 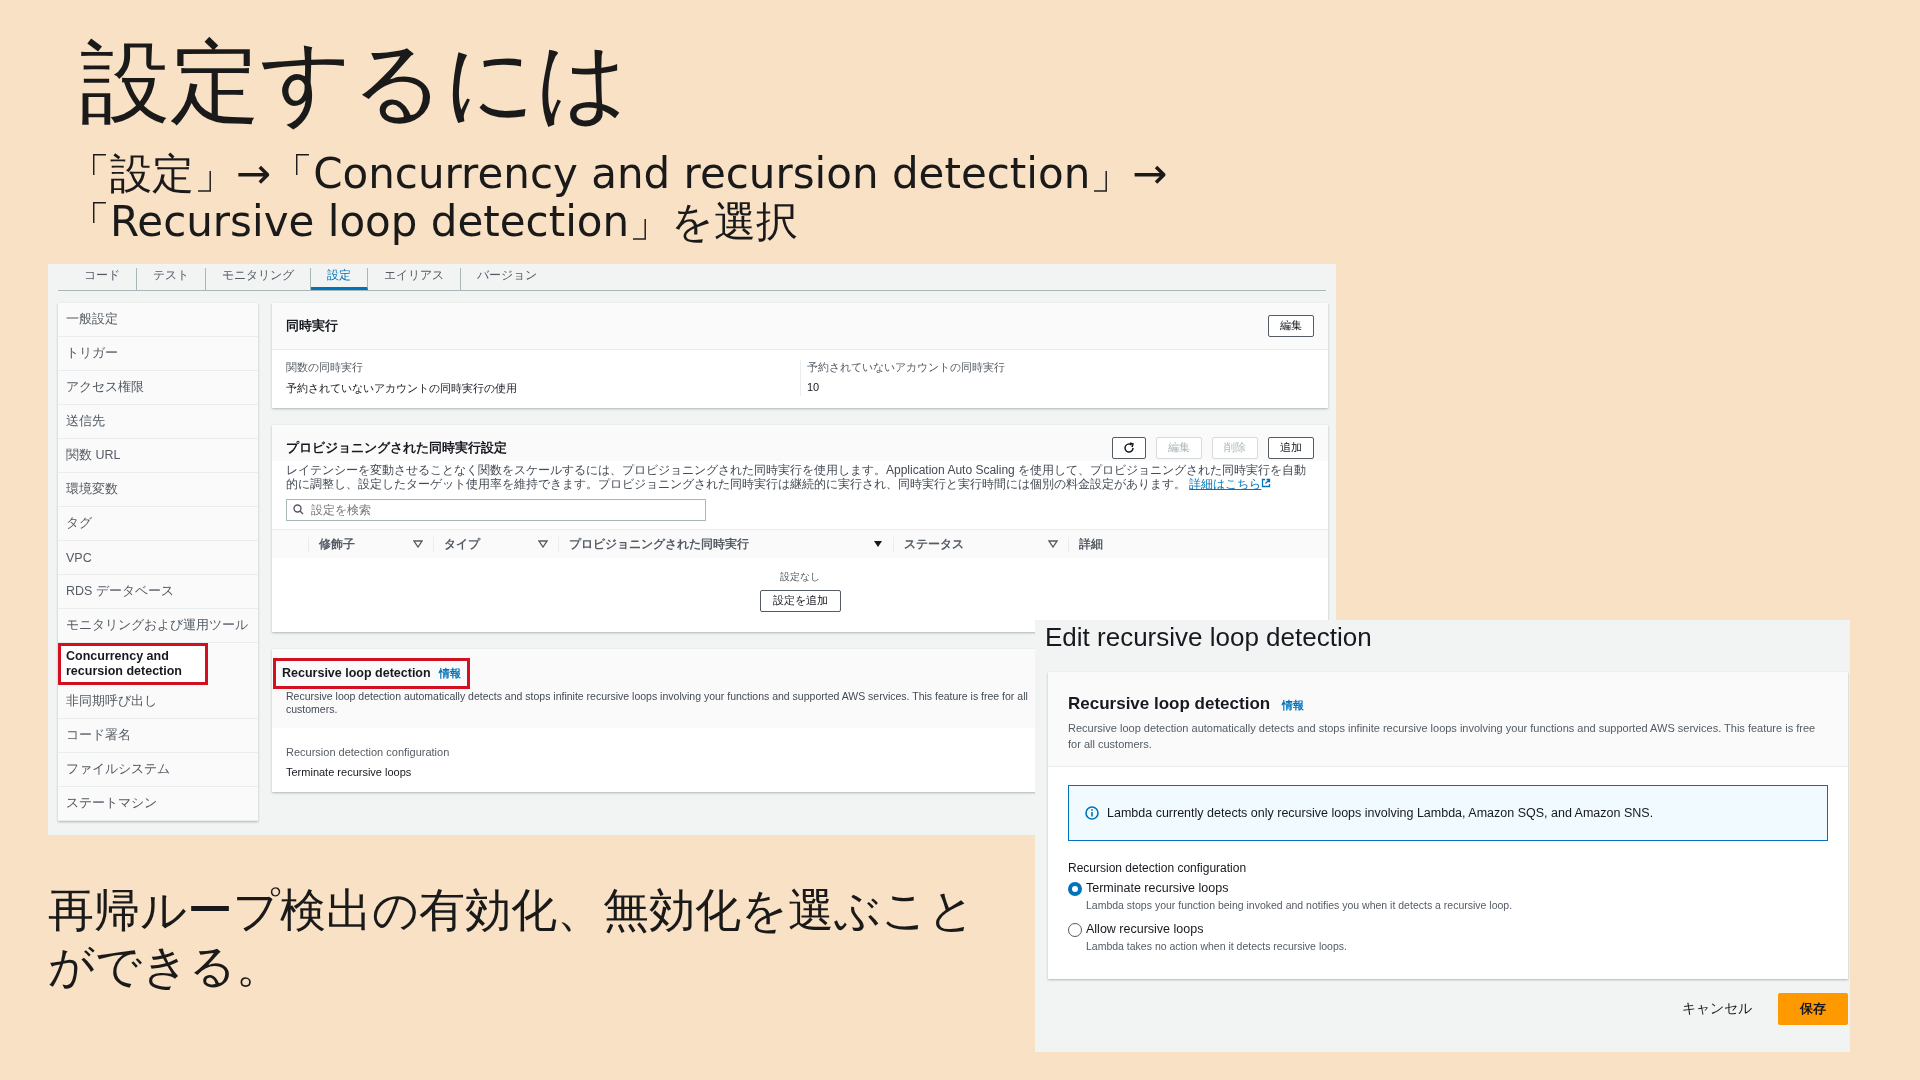 What do you see at coordinates (171, 279) in the screenshot?
I see `tab: テスト` at bounding box center [171, 279].